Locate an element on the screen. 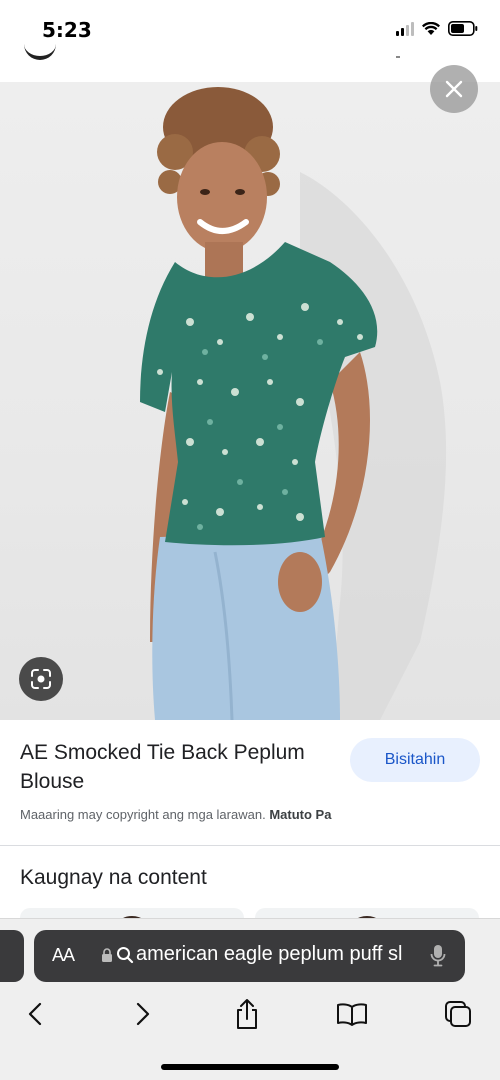 The image size is (500, 1080). address-bar: AA american eagle peplum puff sl is located at coordinates (249, 956).